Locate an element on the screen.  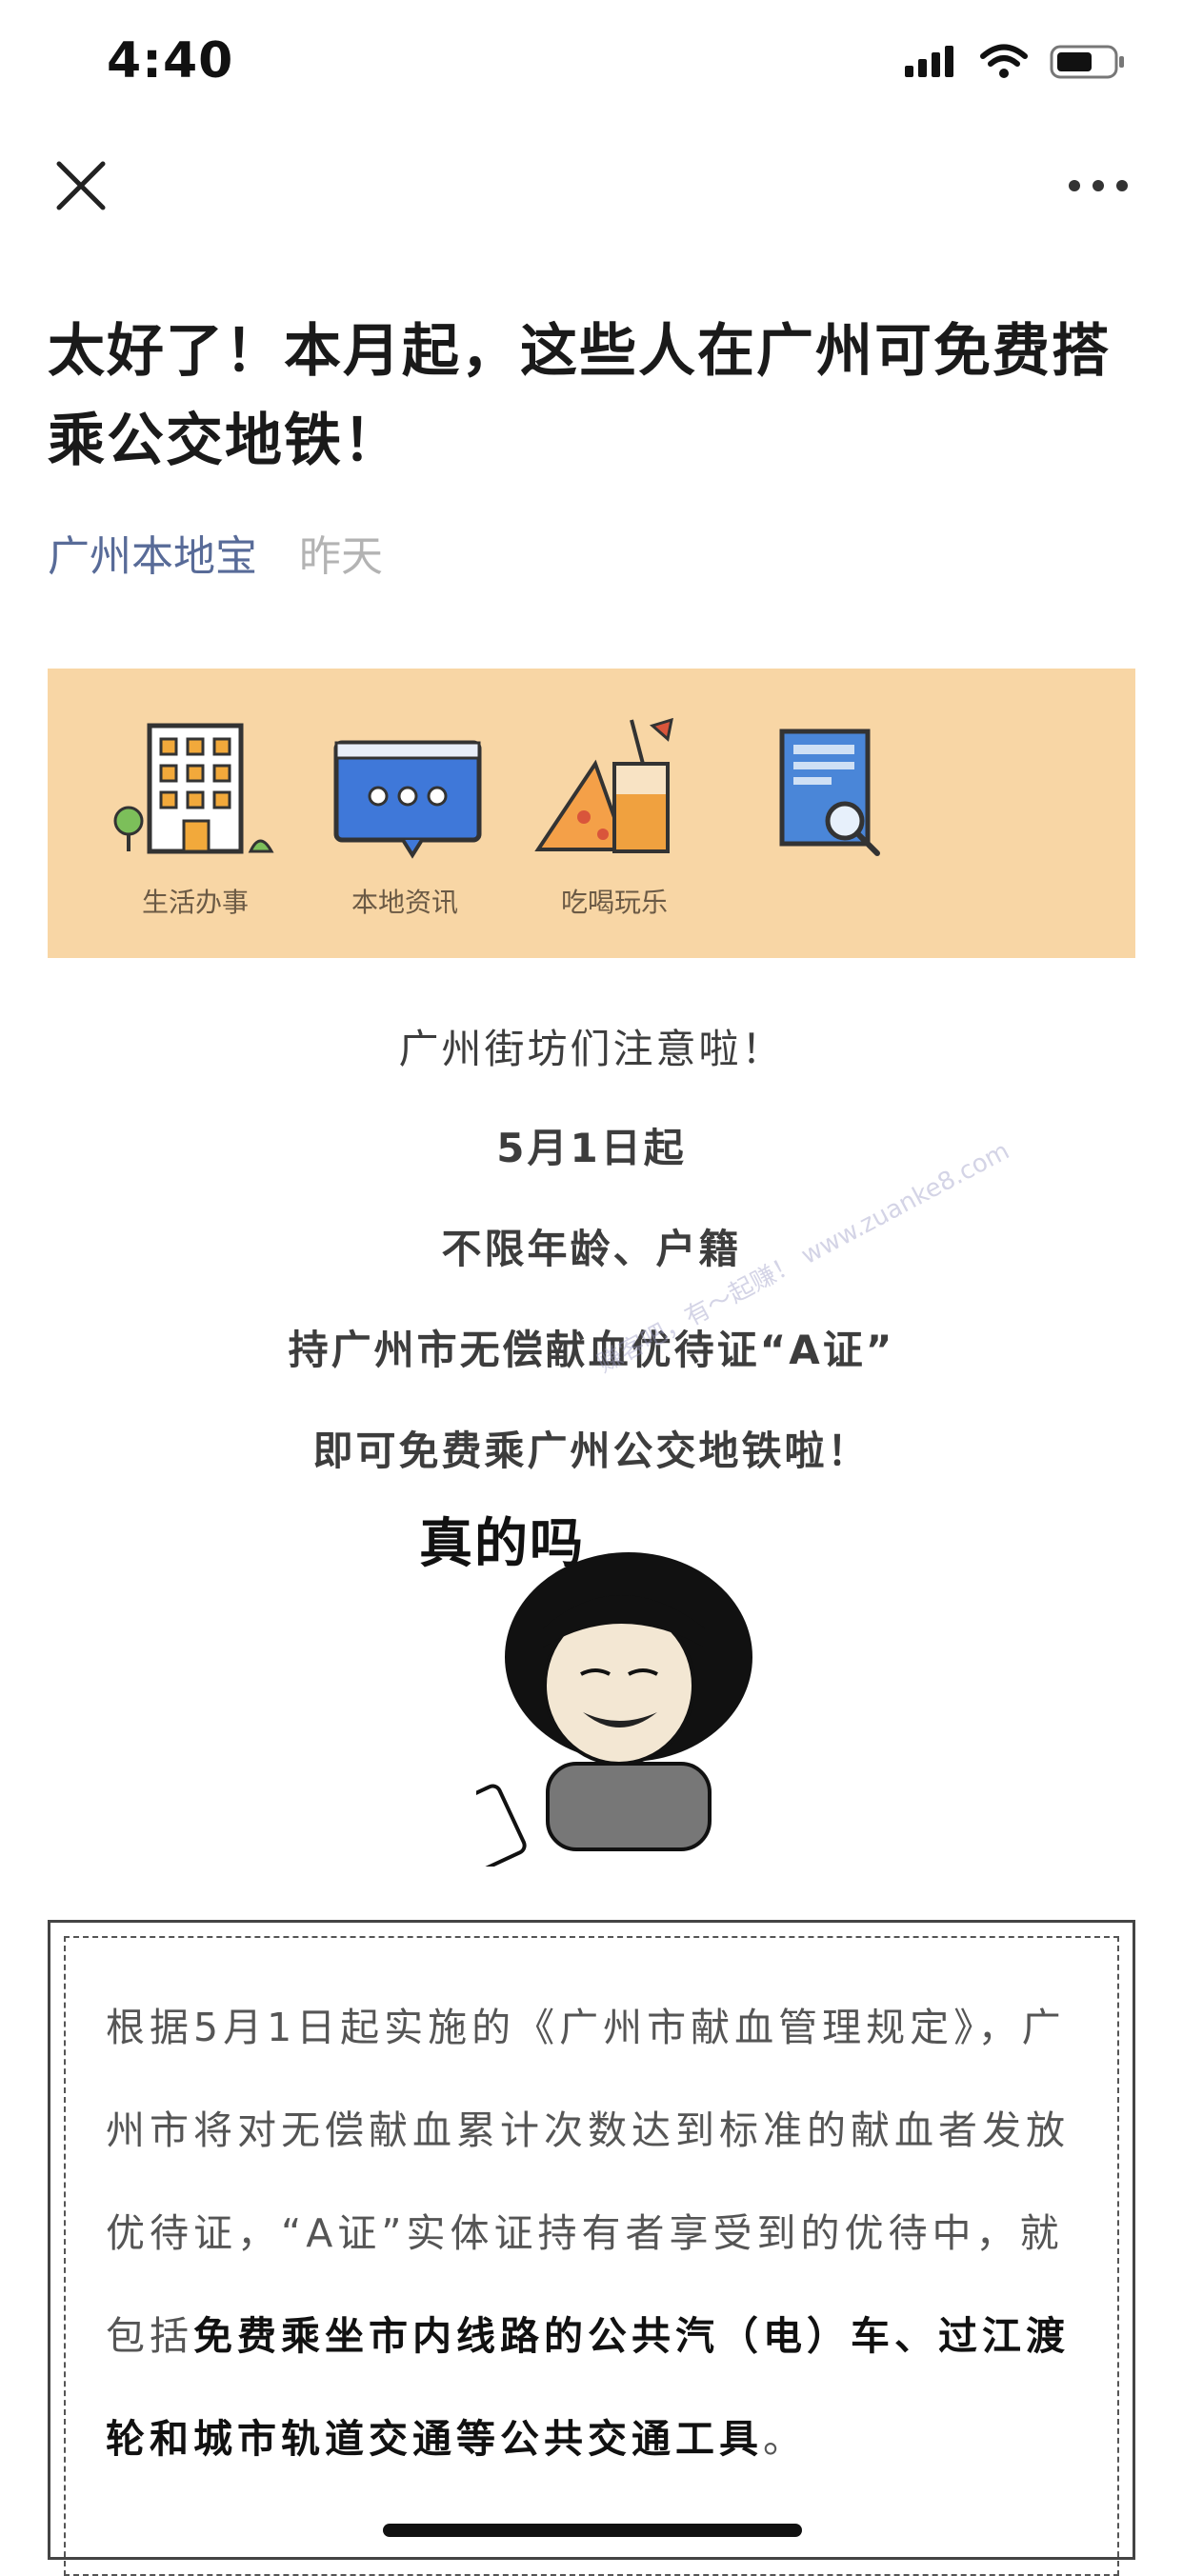
banner-item-life-services: 生活办事 is located at coordinates (196, 819).